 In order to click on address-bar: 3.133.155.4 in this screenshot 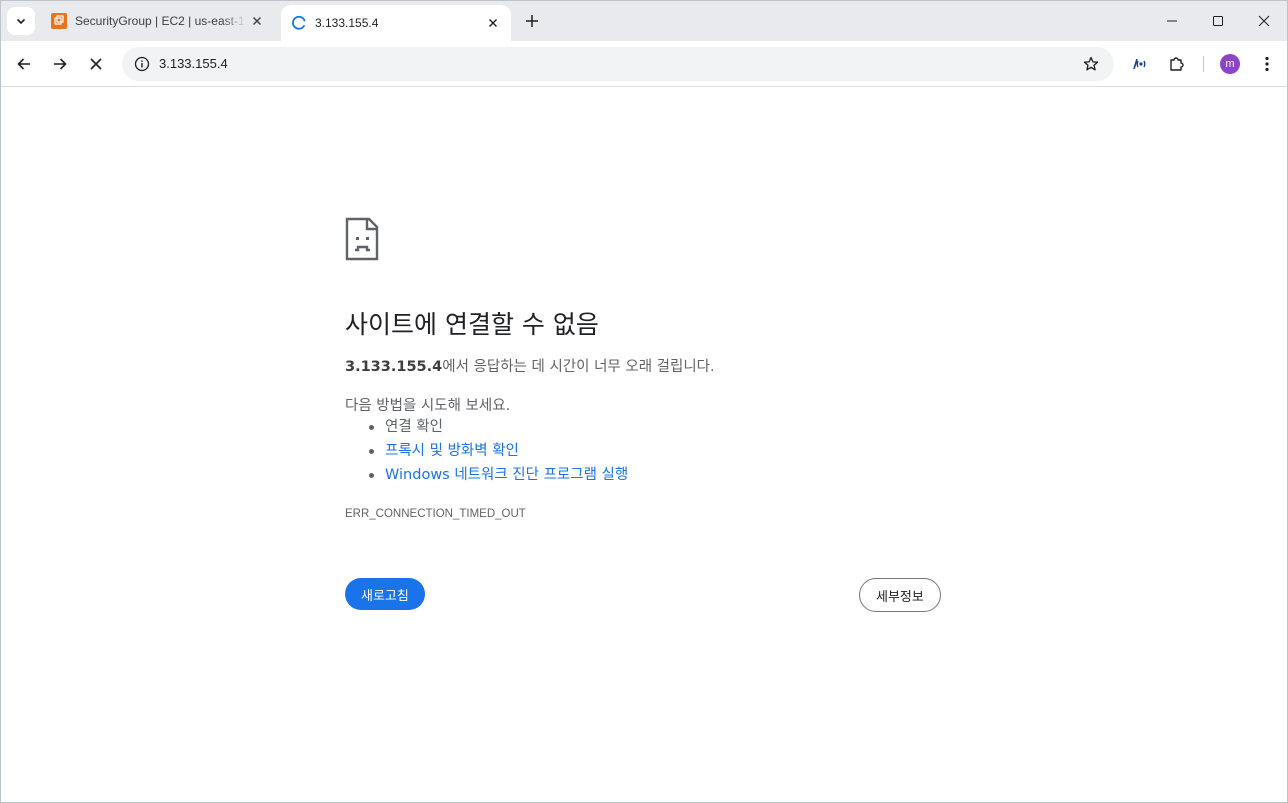, I will do `click(618, 64)`.